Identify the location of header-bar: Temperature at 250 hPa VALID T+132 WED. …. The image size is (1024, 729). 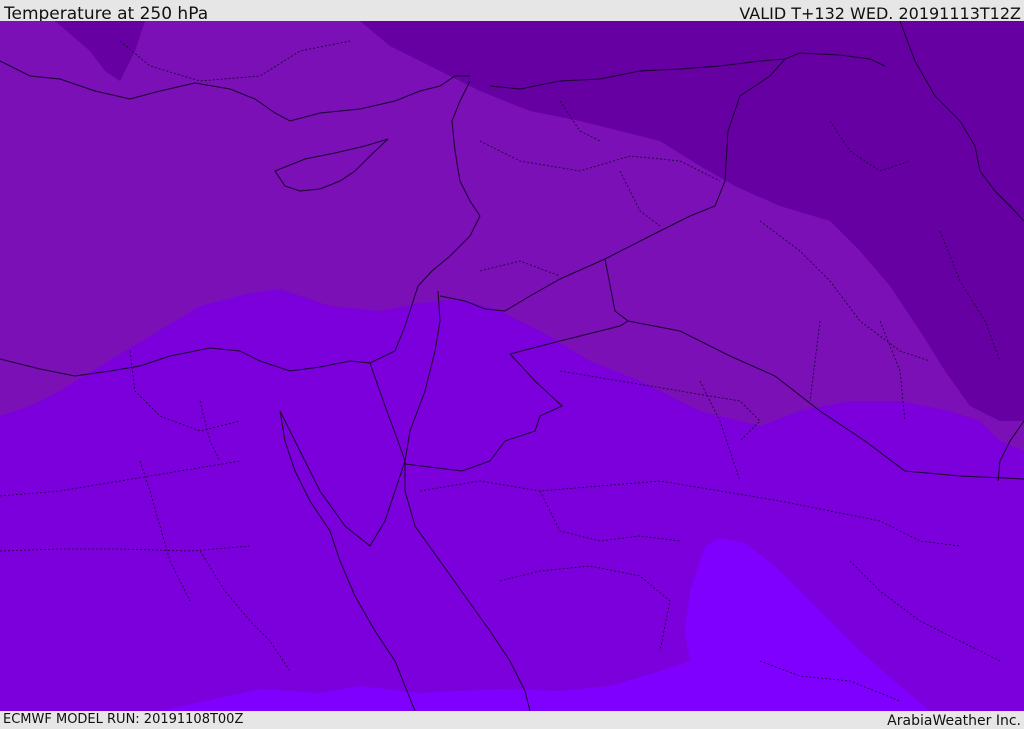
(512, 12).